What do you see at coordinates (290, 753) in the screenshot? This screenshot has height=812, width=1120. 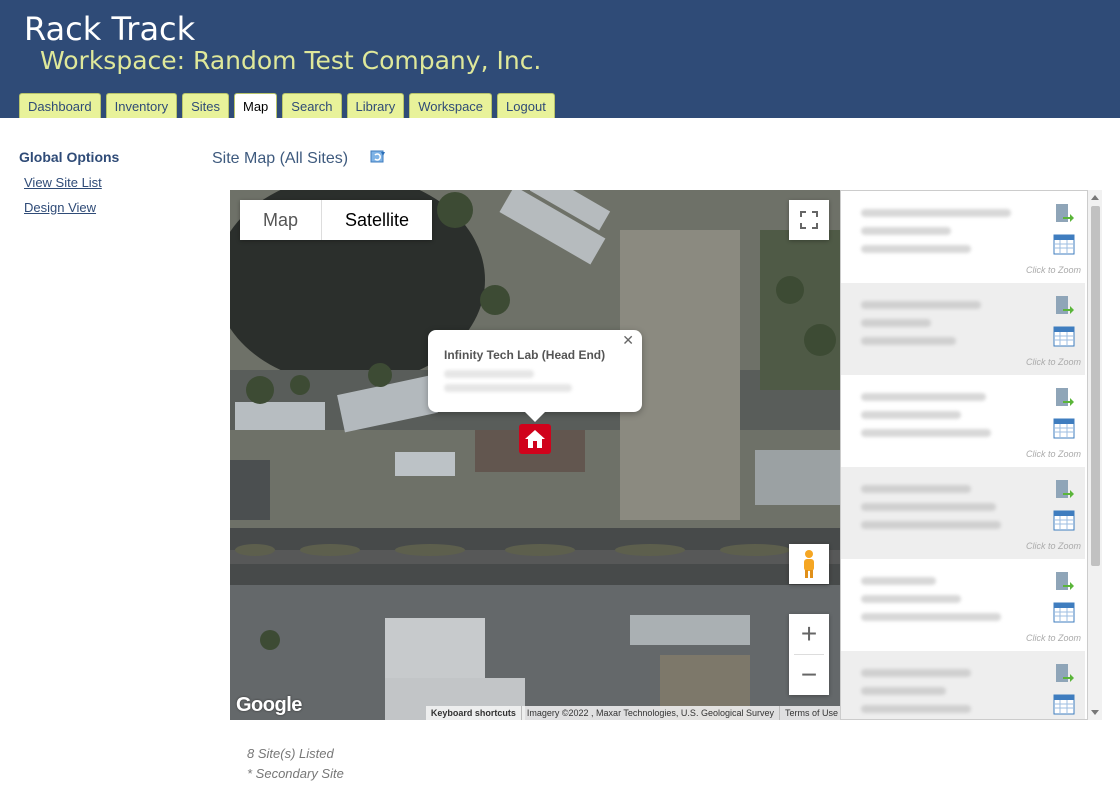 I see `site-count: 8 Site(s) Listed` at bounding box center [290, 753].